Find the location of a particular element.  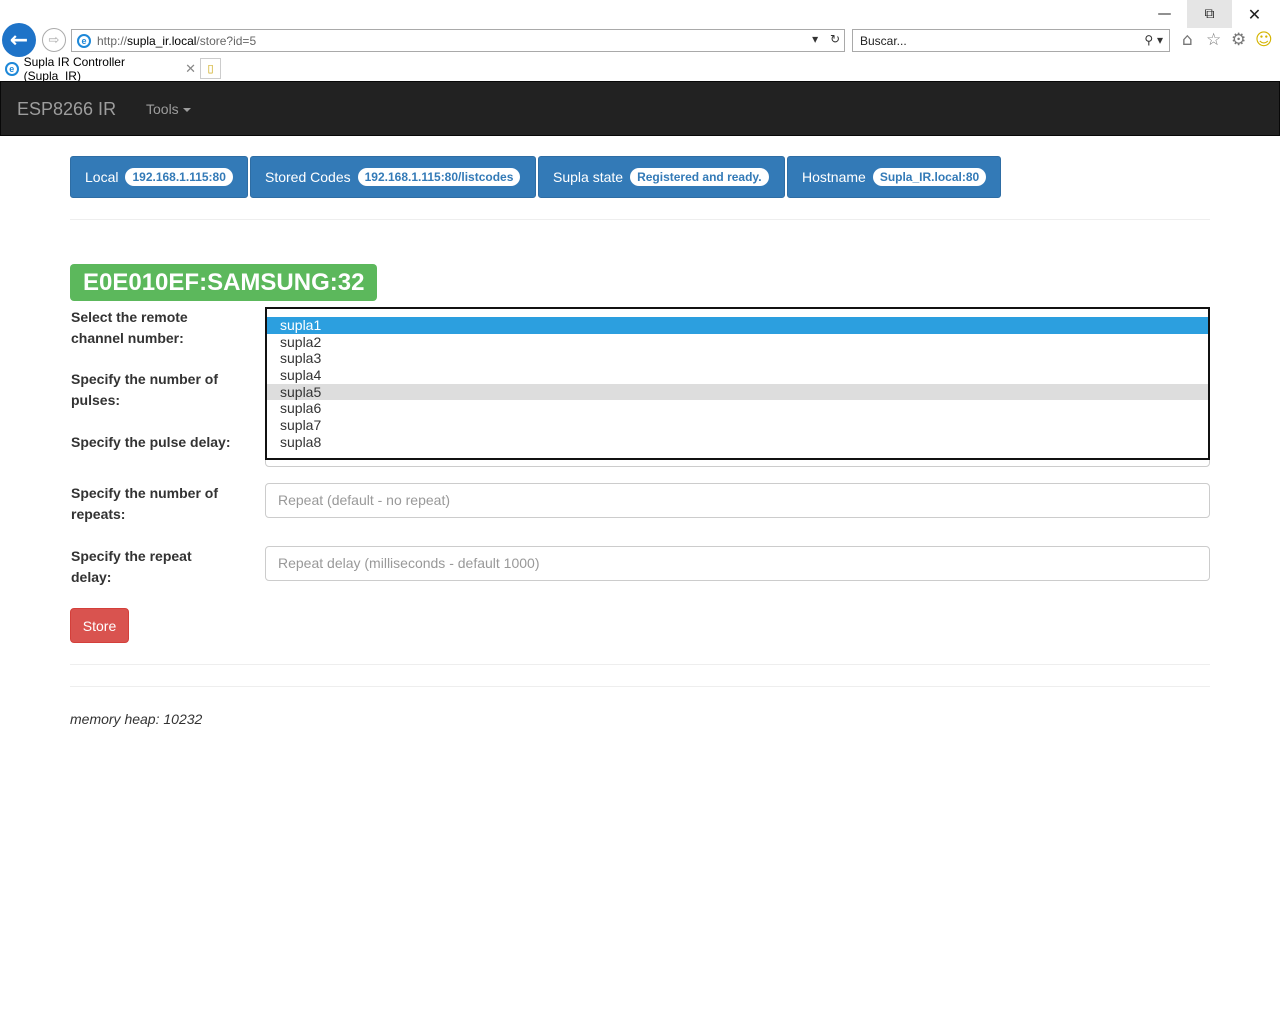

close-window-button: ✕ is located at coordinates (1254, 14).